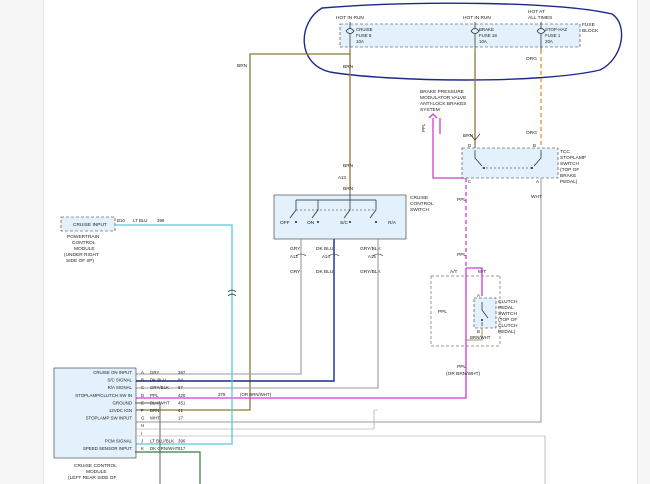 Image resolution: width=650 pixels, height=484 pixels. What do you see at coordinates (120, 410) in the screenshot?
I see `ccm-row-label: 12VDC IGN` at bounding box center [120, 410].